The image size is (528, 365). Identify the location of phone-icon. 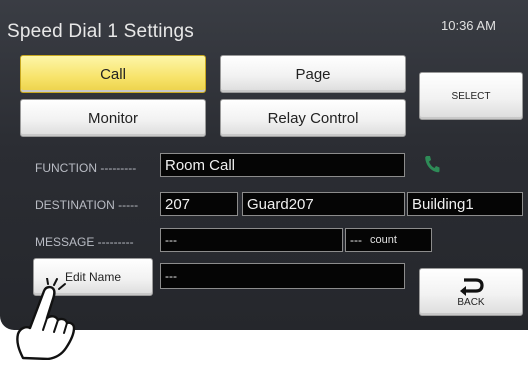
(432, 164).